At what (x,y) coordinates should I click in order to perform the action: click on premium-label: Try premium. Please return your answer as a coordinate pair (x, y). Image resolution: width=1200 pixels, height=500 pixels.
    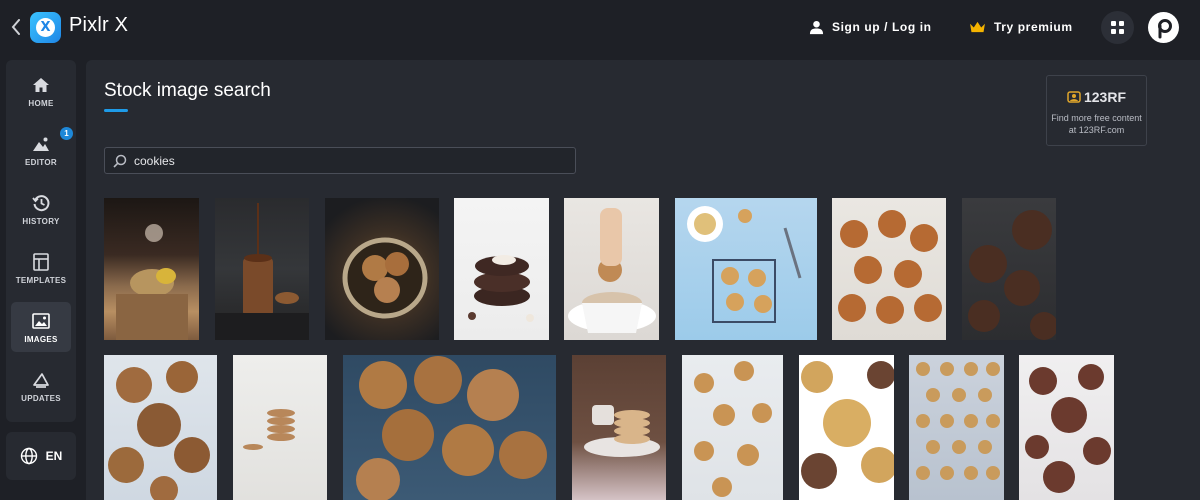
    Looking at the image, I should click on (1033, 27).